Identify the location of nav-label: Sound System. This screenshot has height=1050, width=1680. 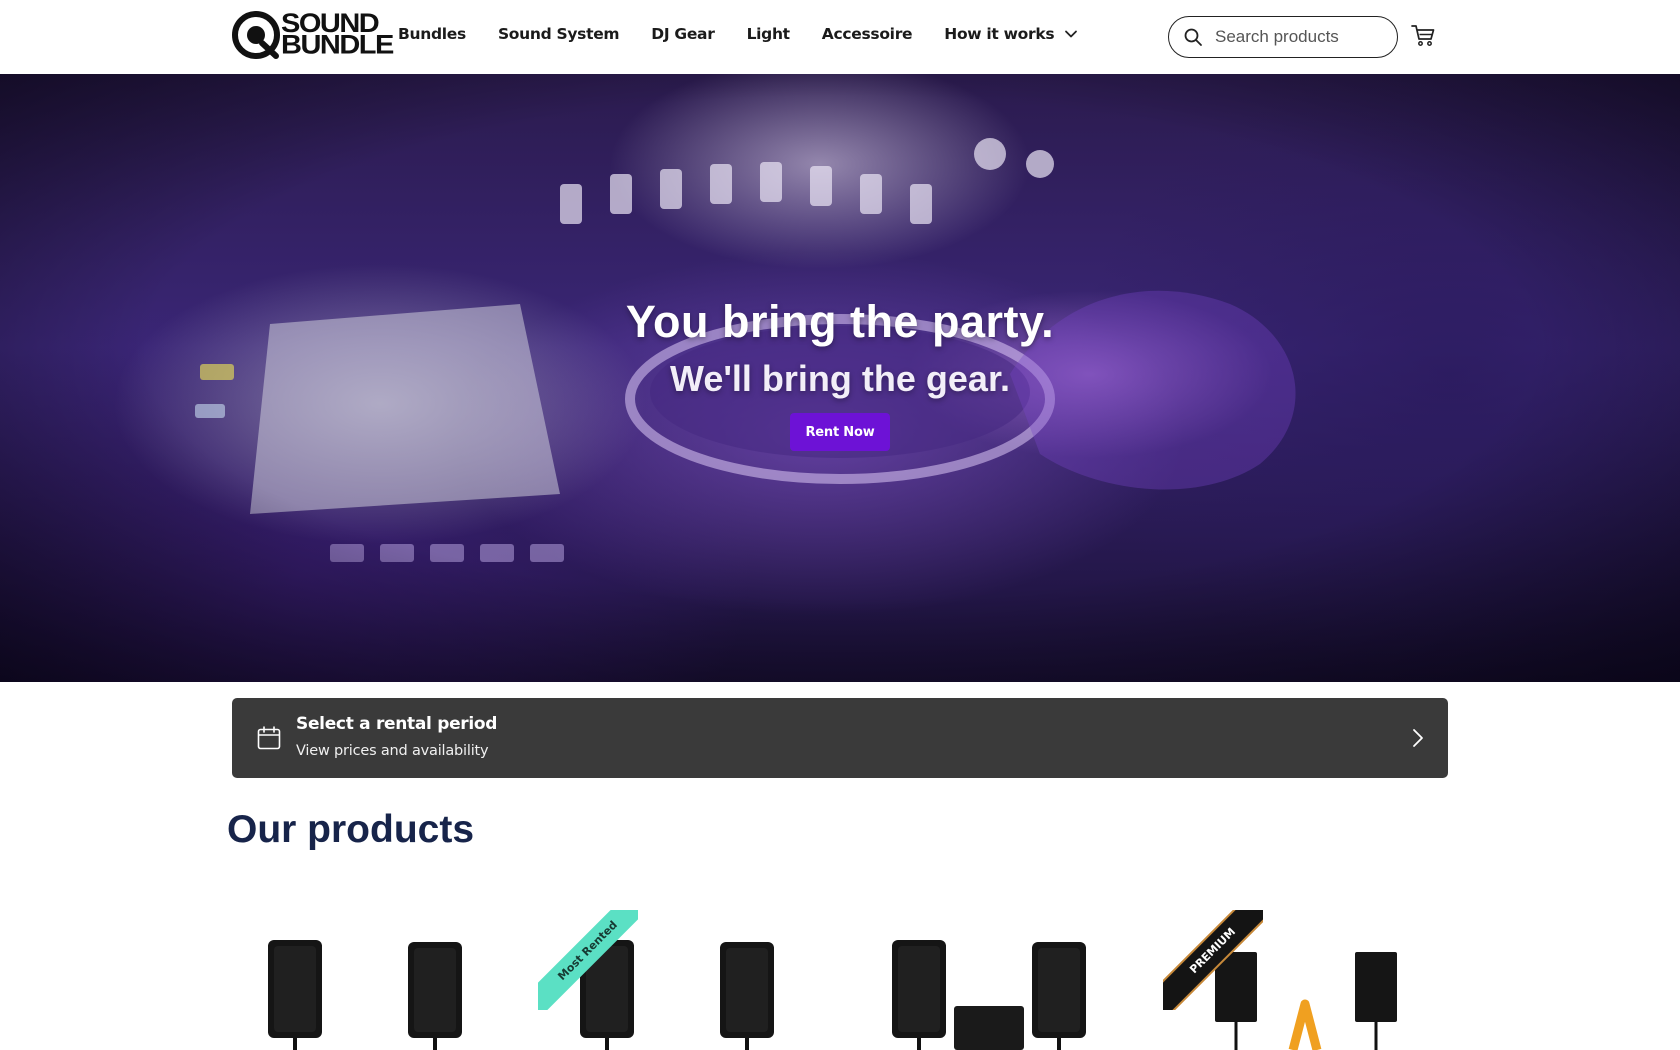
(558, 34).